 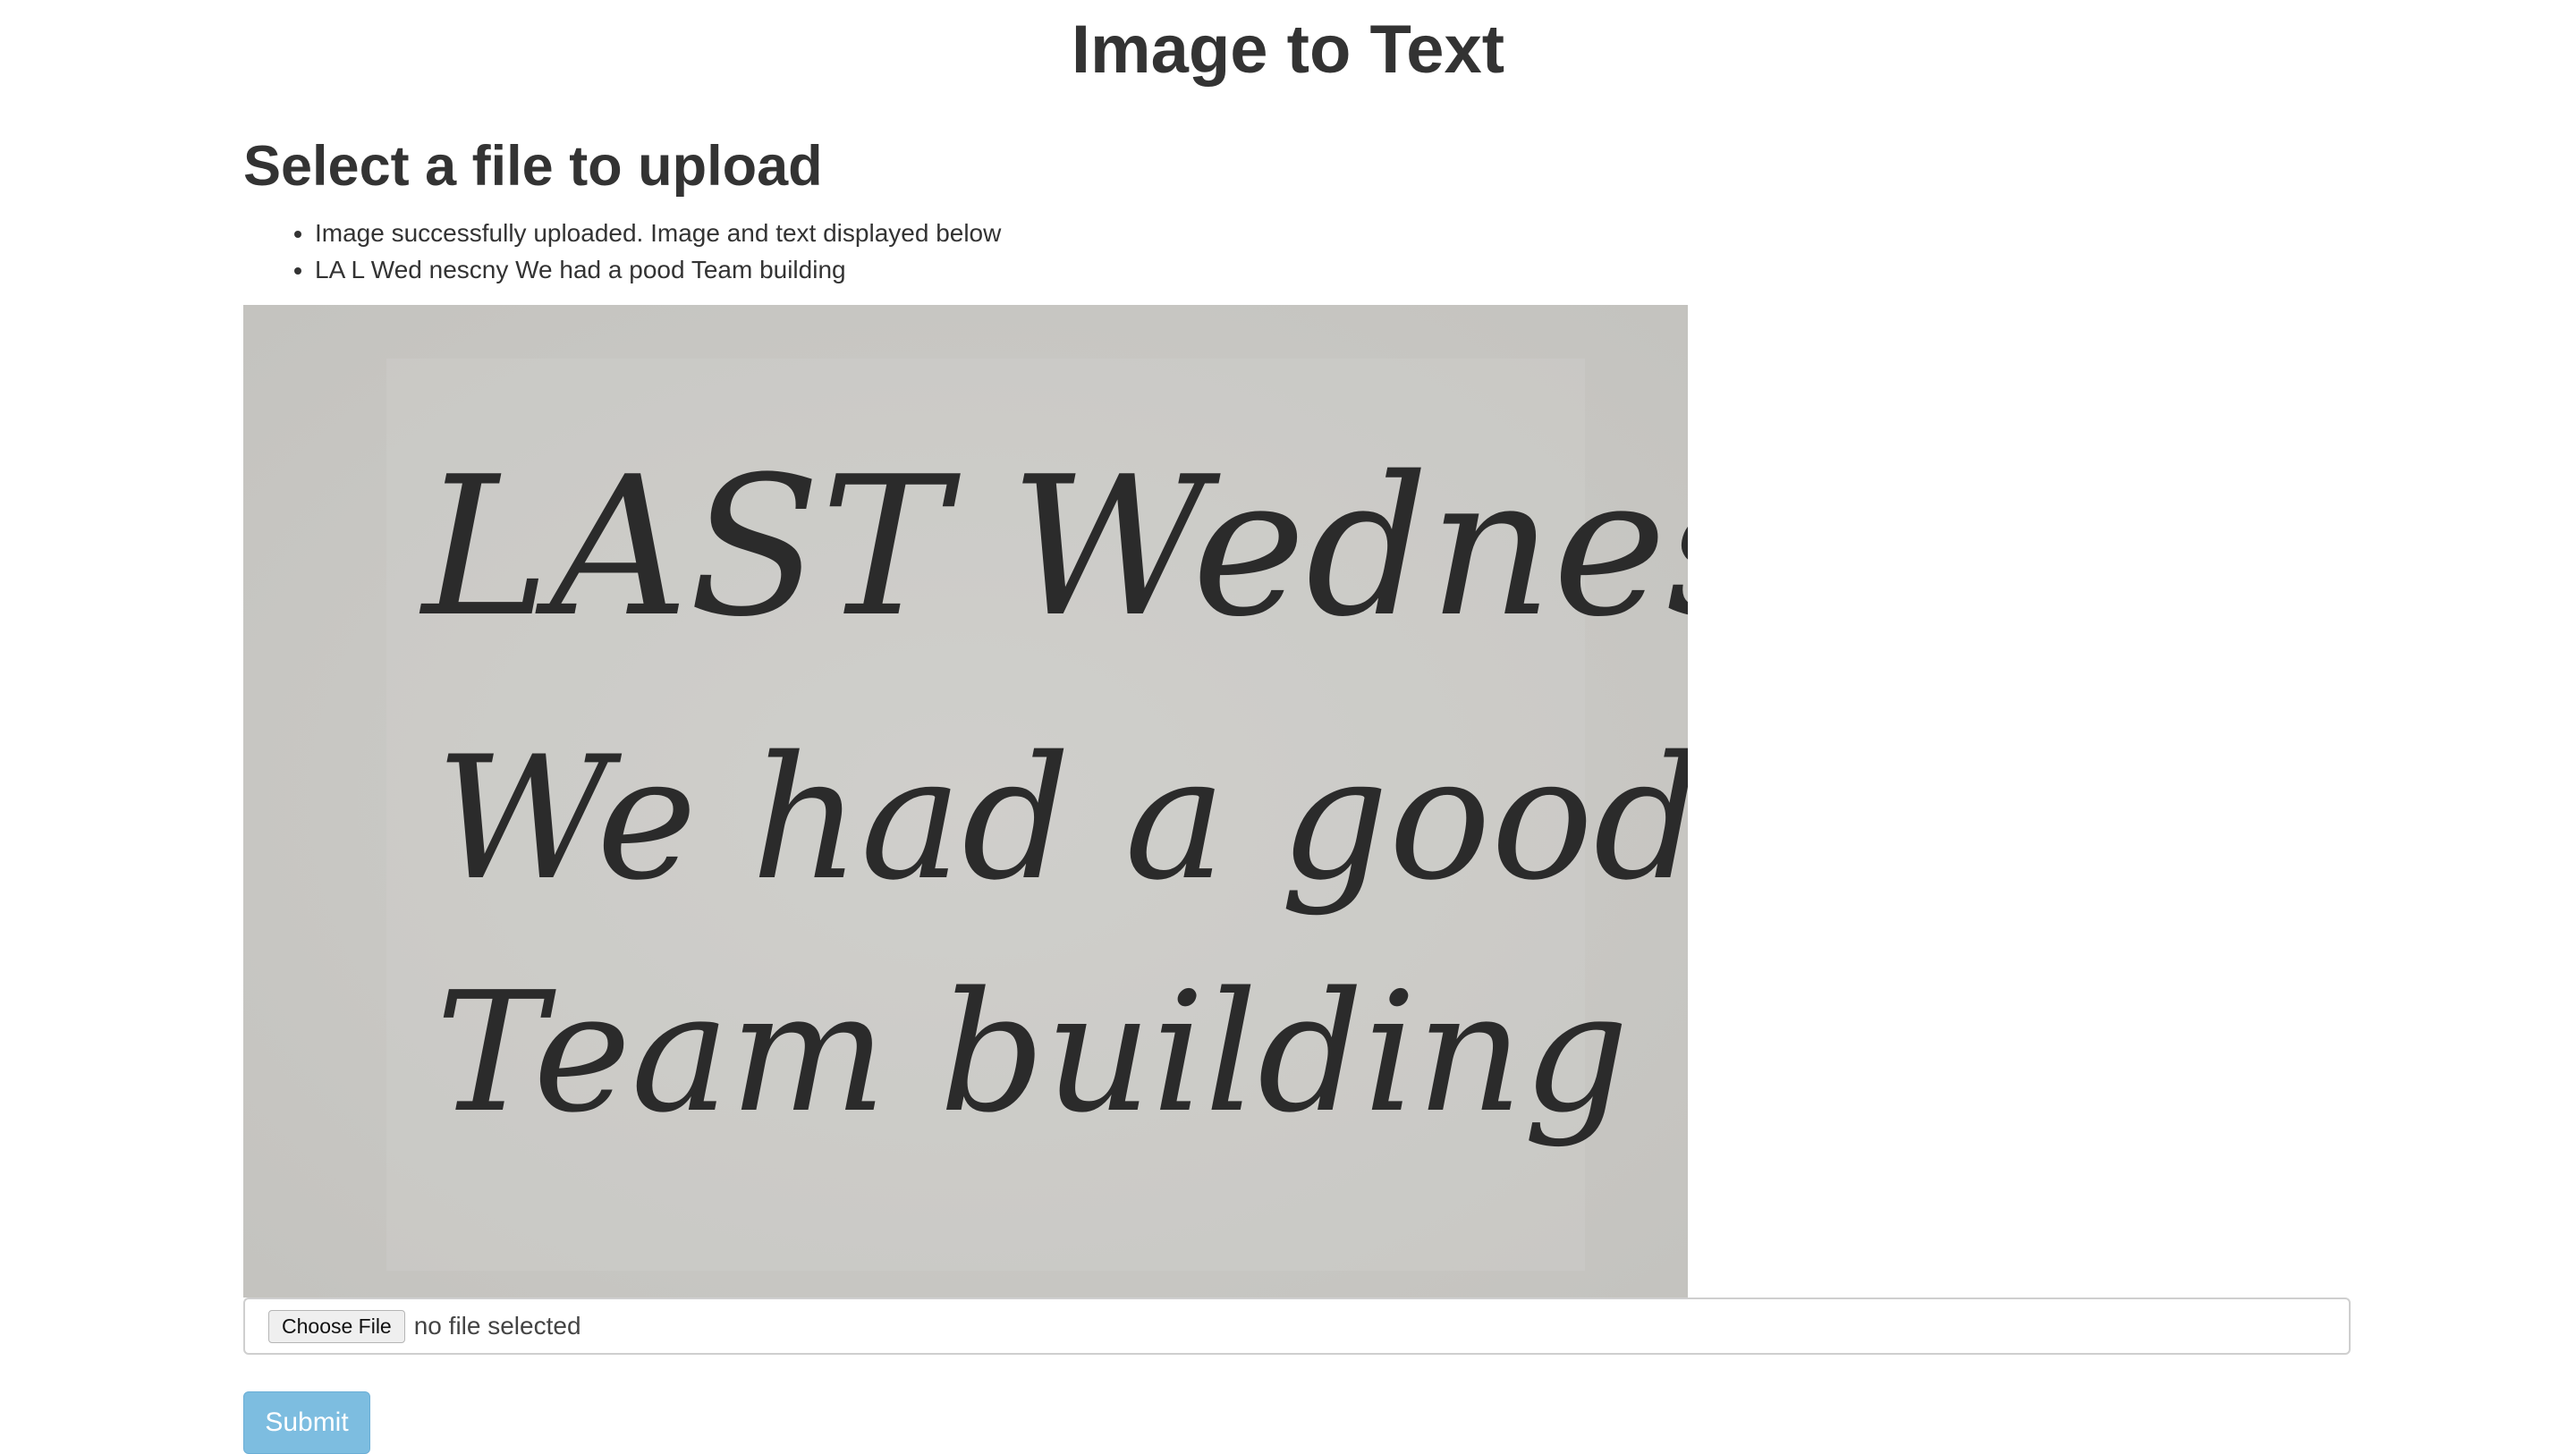 What do you see at coordinates (533, 167) in the screenshot?
I see `section-heading: Select a file to upload` at bounding box center [533, 167].